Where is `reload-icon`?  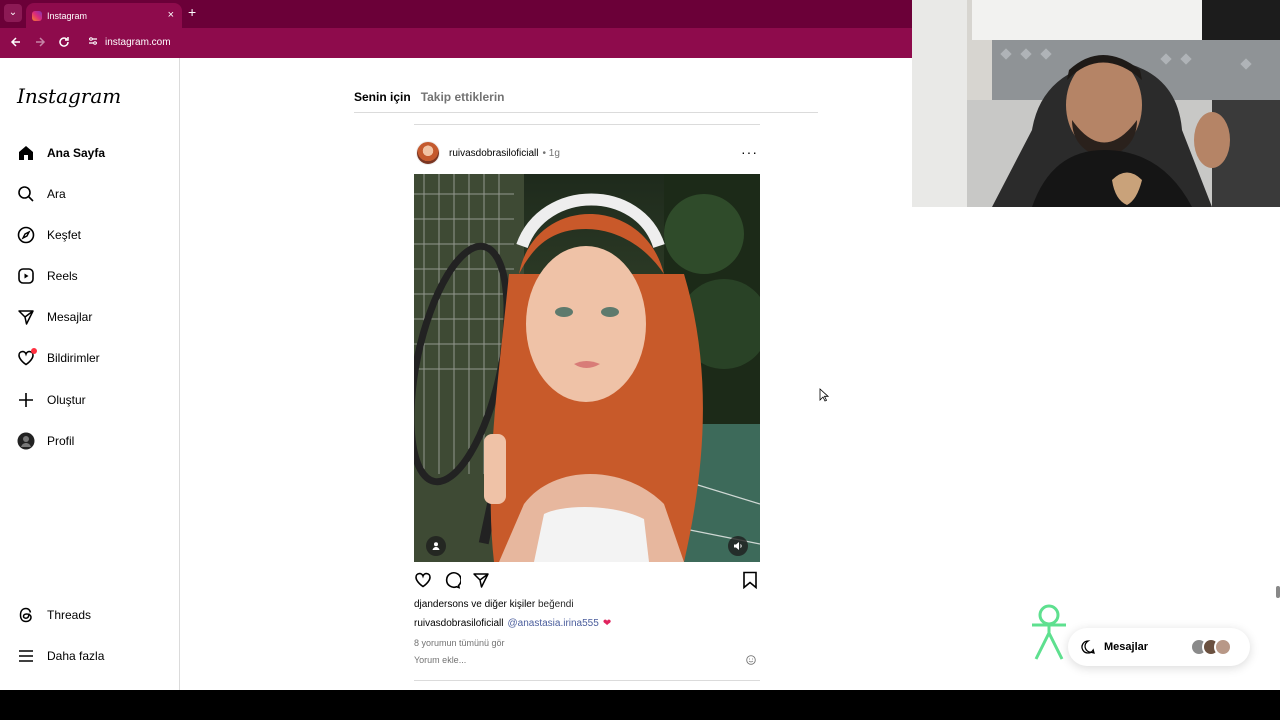
reload-icon is located at coordinates (64, 43).